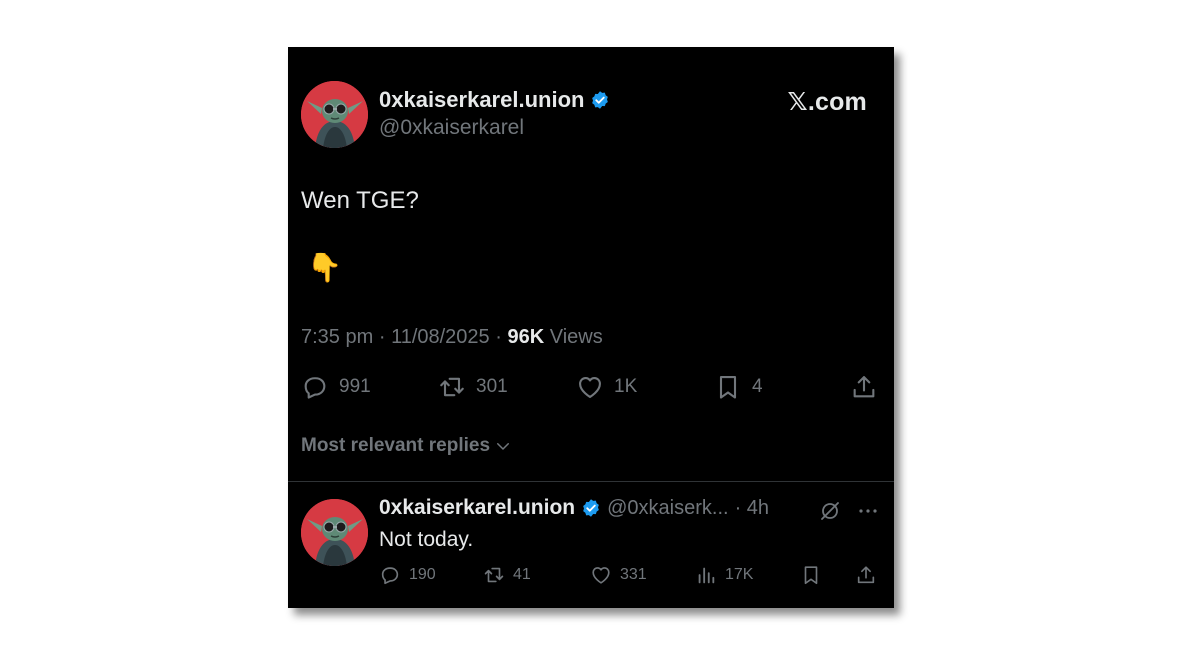 The width and height of the screenshot is (1200, 664). I want to click on repost-count: 301, so click(492, 386).